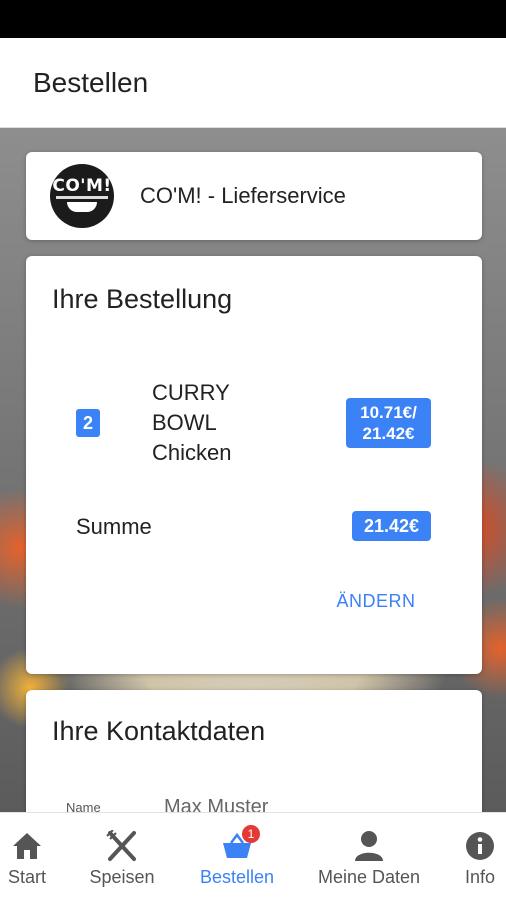 The image size is (506, 900). What do you see at coordinates (391, 526) in the screenshot?
I see `sum-badge: 21.42€` at bounding box center [391, 526].